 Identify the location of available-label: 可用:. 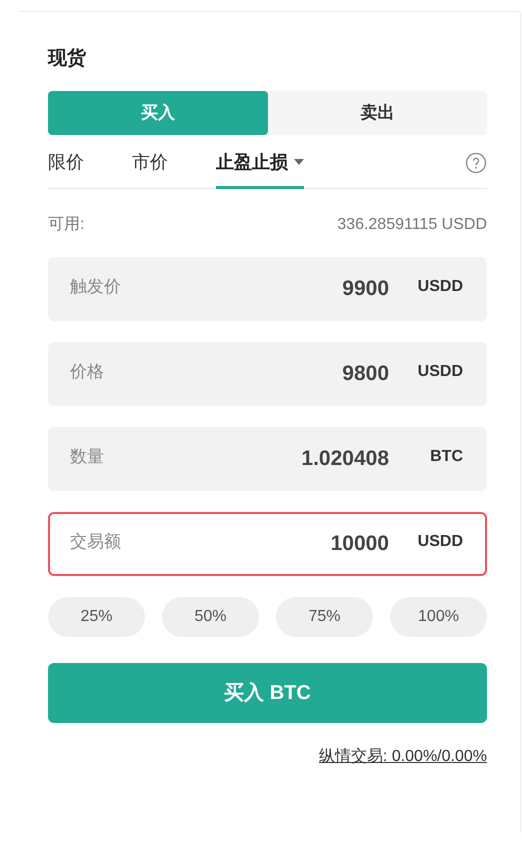
(66, 225).